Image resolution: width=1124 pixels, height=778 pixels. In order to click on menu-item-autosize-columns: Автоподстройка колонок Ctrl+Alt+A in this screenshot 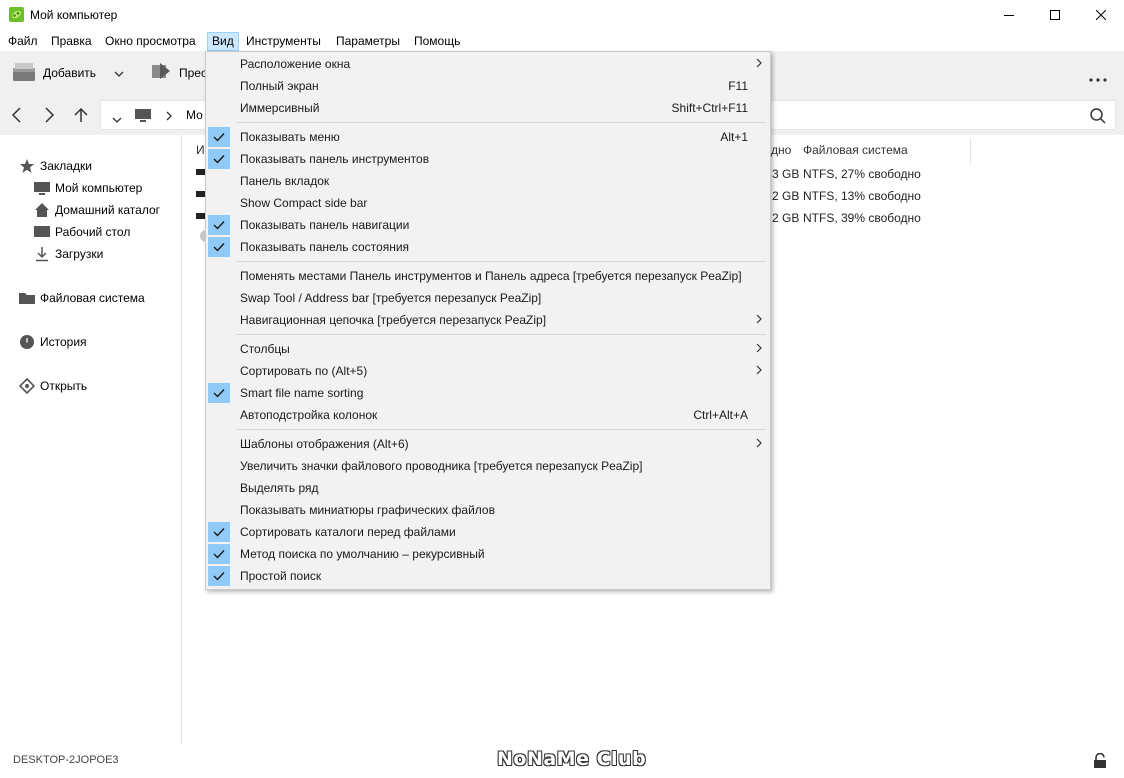, I will do `click(488, 415)`.